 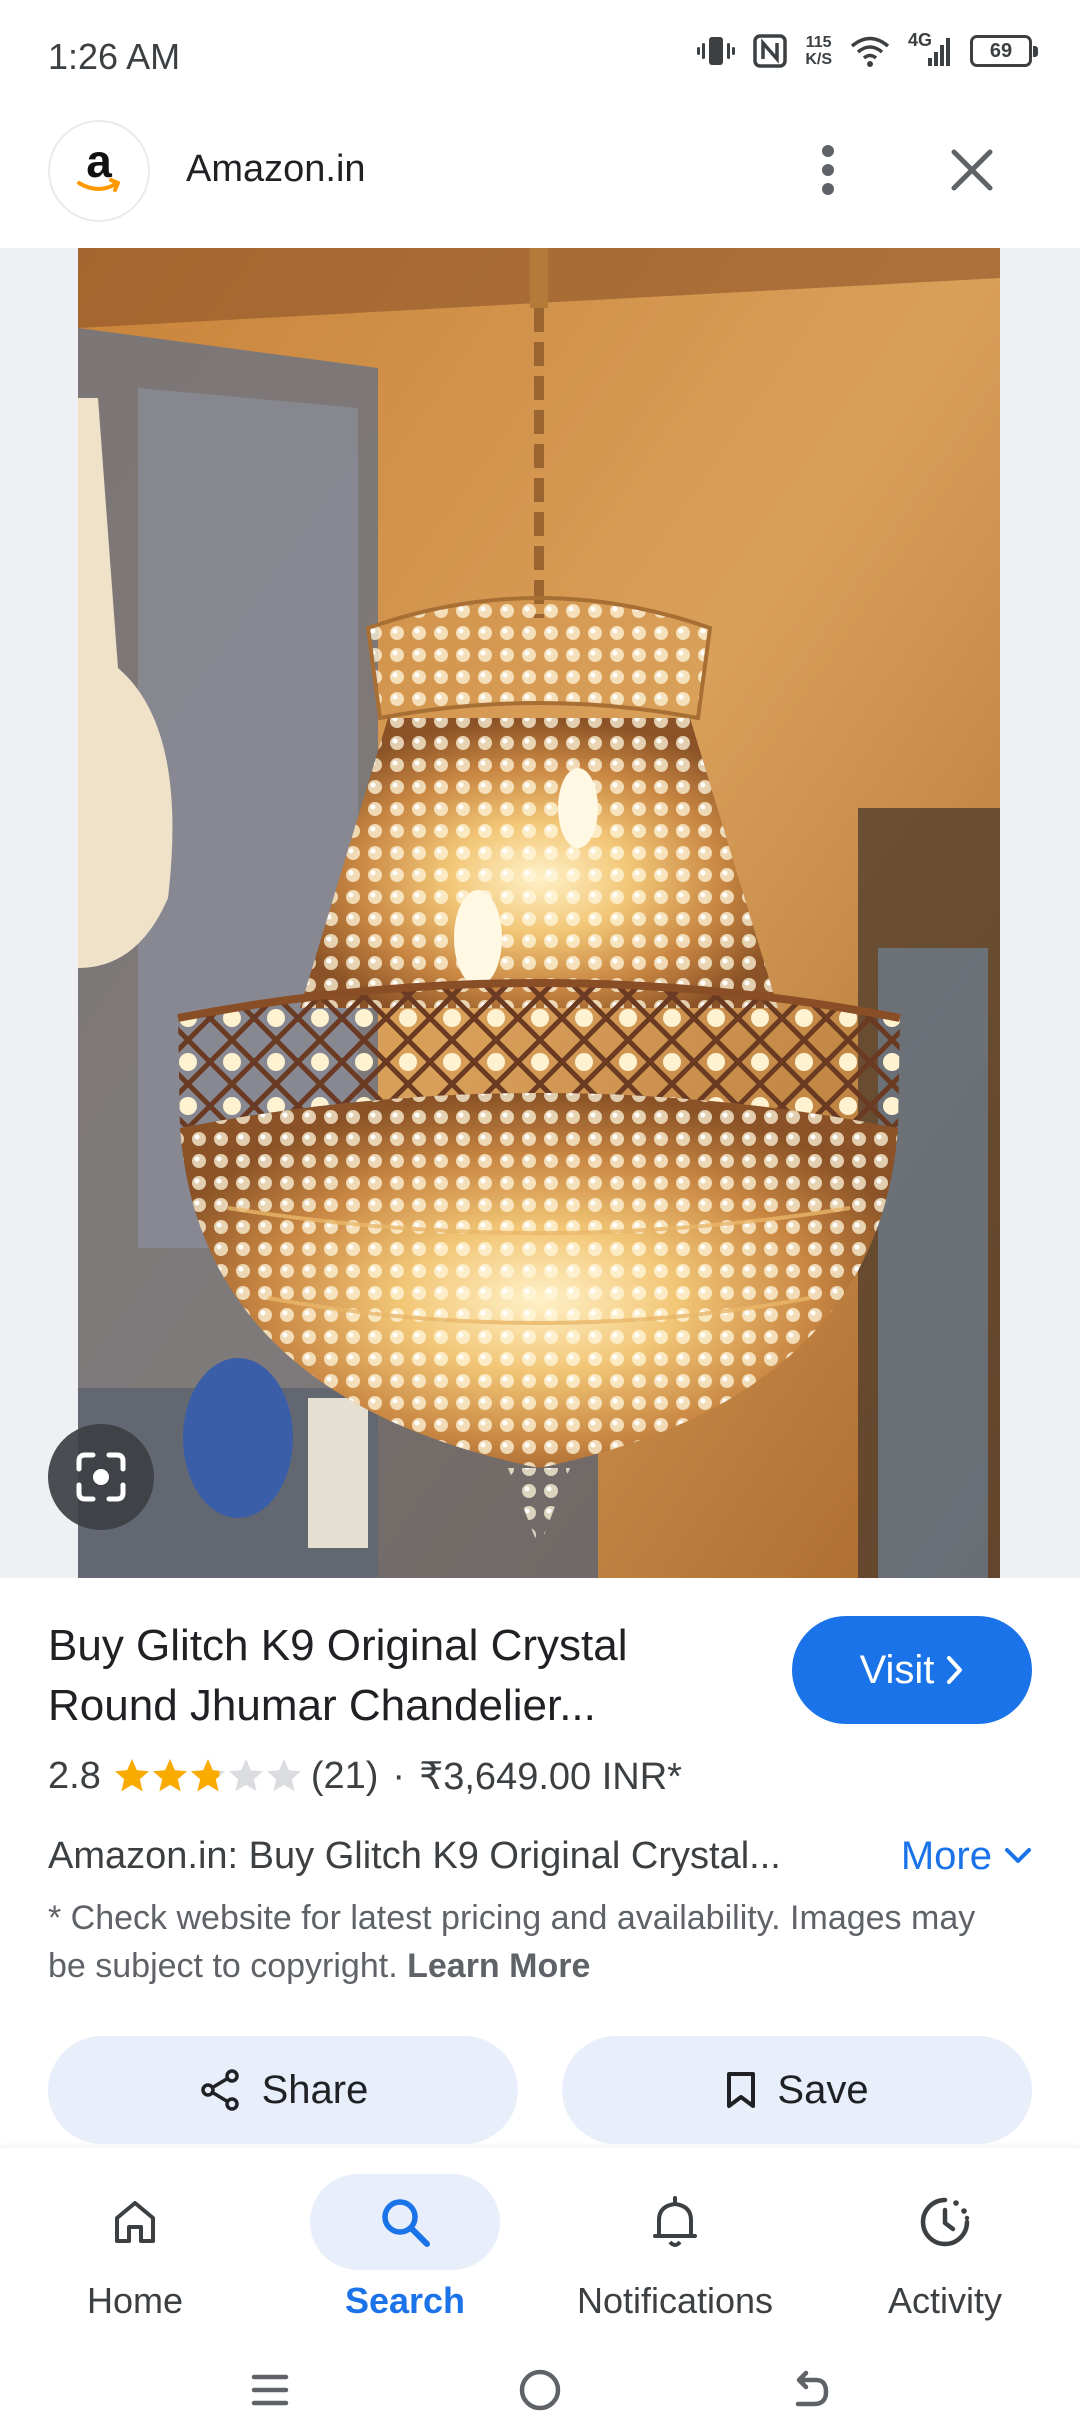 What do you see at coordinates (540, 2090) in the screenshot?
I see `action-buttons: Share Save` at bounding box center [540, 2090].